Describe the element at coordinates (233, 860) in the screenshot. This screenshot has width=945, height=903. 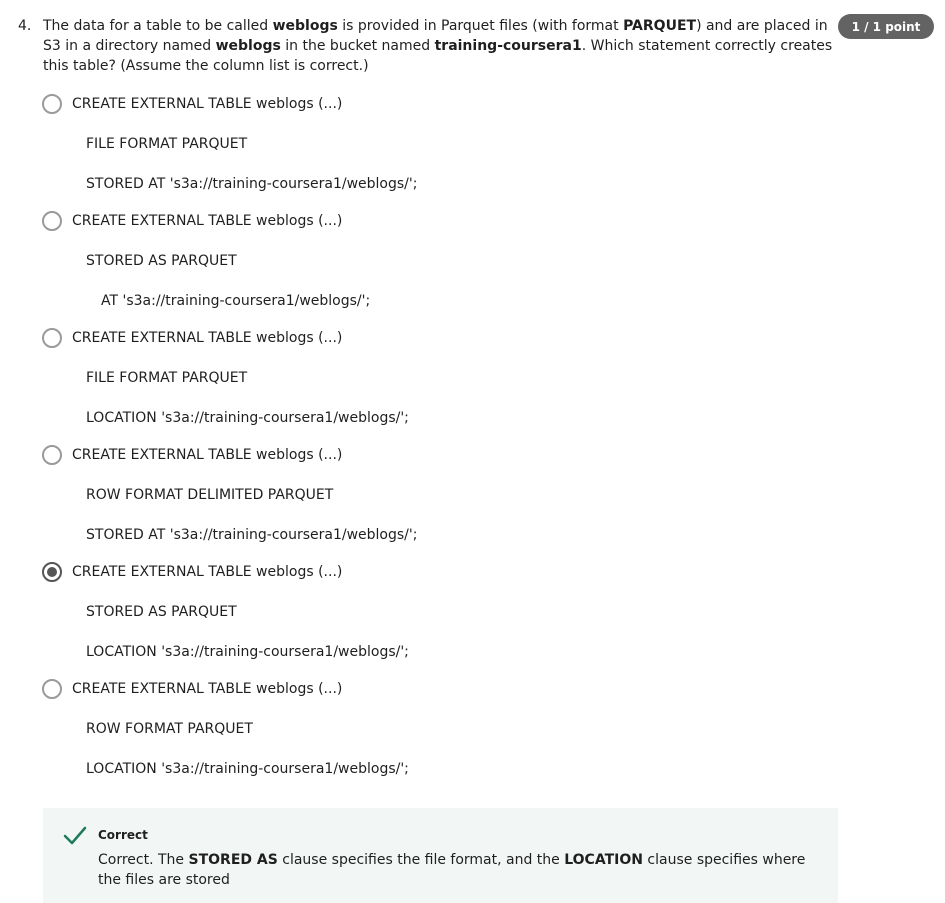
I see `feedback-bold-text: STORED AS` at that location.